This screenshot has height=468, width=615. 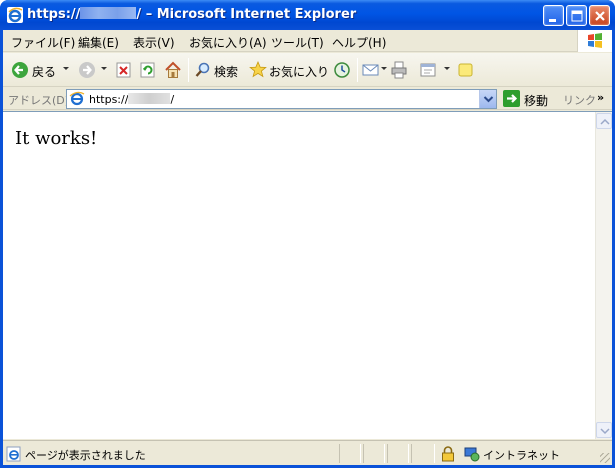 I want to click on vertical-scrollbar, so click(x=603, y=275).